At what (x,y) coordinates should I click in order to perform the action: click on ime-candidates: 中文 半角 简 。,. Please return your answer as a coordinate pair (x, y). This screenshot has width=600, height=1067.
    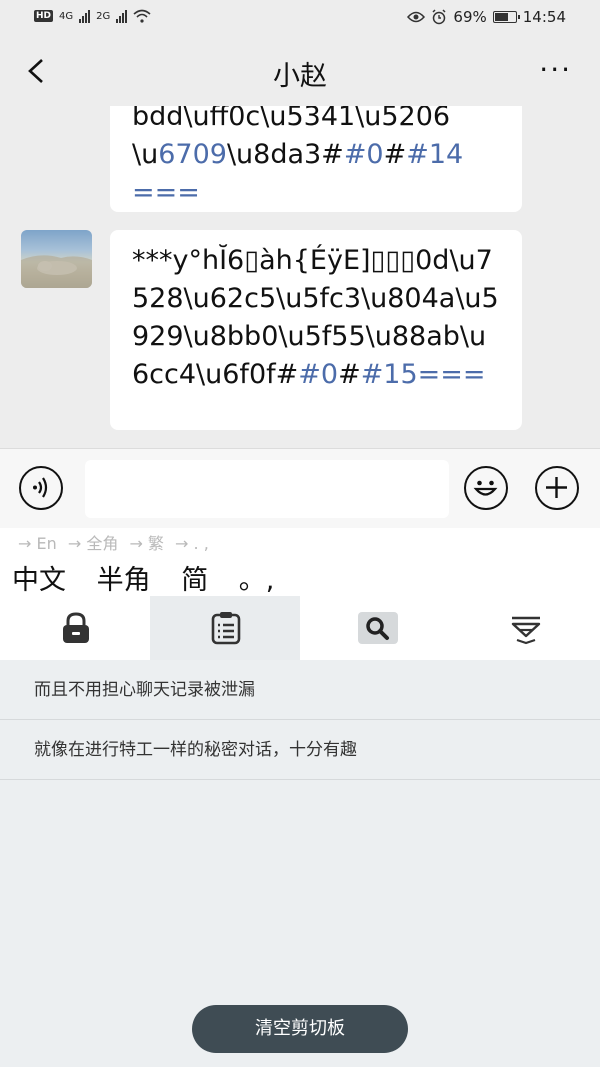
    Looking at the image, I should click on (154, 577).